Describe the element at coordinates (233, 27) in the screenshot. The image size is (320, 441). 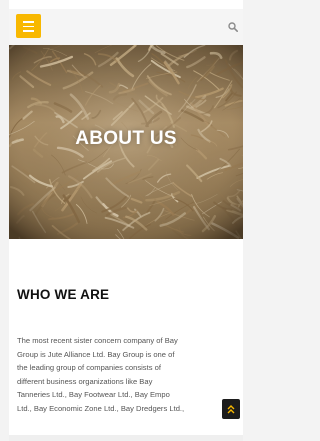
I see `search-icon` at that location.